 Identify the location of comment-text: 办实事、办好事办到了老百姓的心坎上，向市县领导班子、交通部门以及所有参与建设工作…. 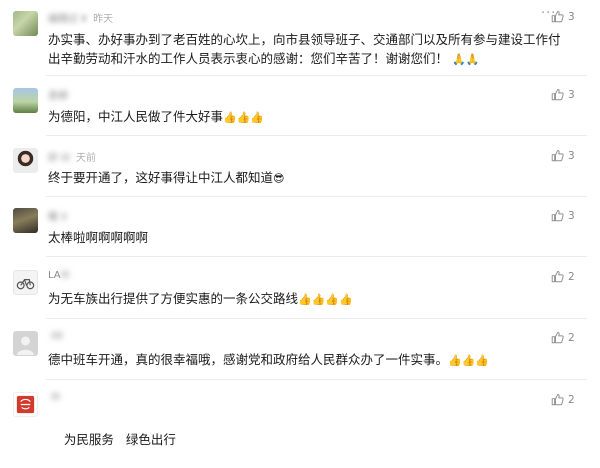
(304, 49).